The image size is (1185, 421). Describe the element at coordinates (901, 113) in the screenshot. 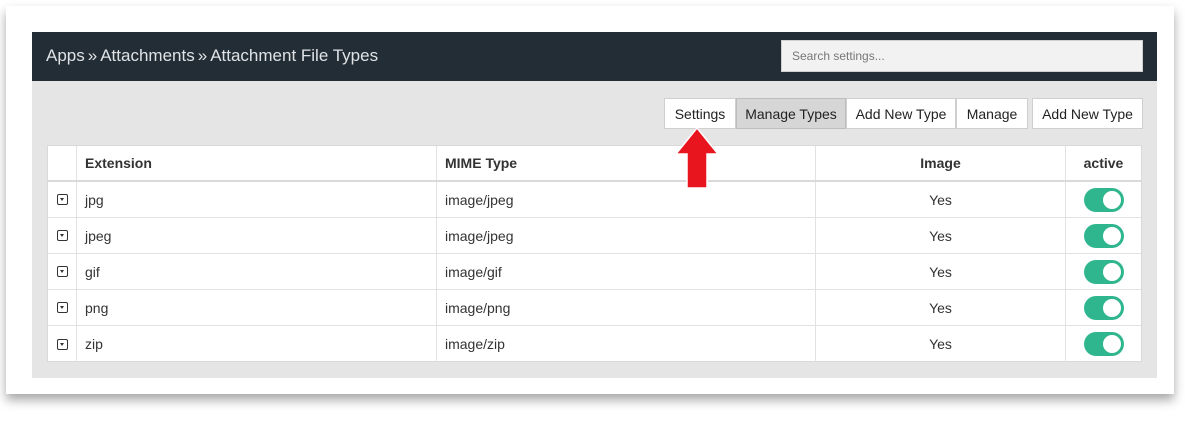

I see `add-new-type-button: Add New Type` at that location.